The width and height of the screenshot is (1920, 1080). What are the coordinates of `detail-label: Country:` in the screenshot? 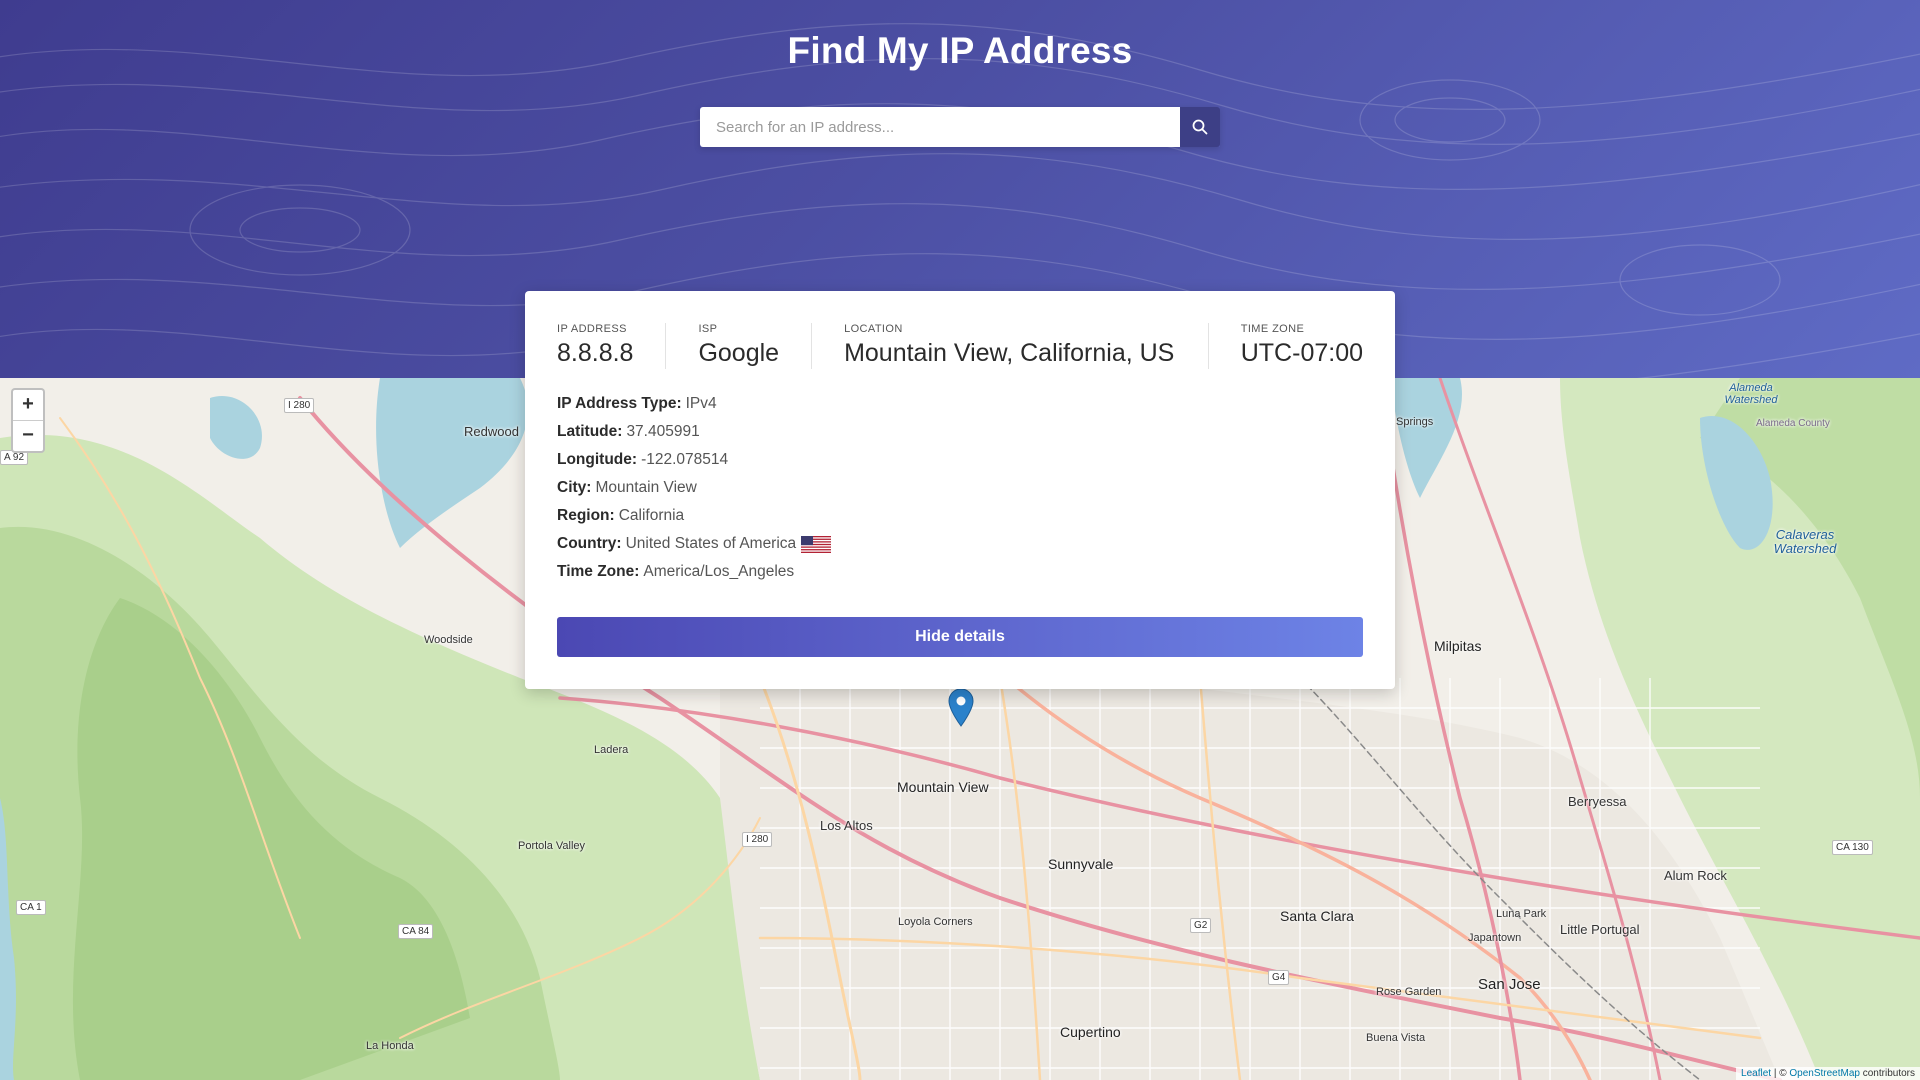 It's located at (589, 543).